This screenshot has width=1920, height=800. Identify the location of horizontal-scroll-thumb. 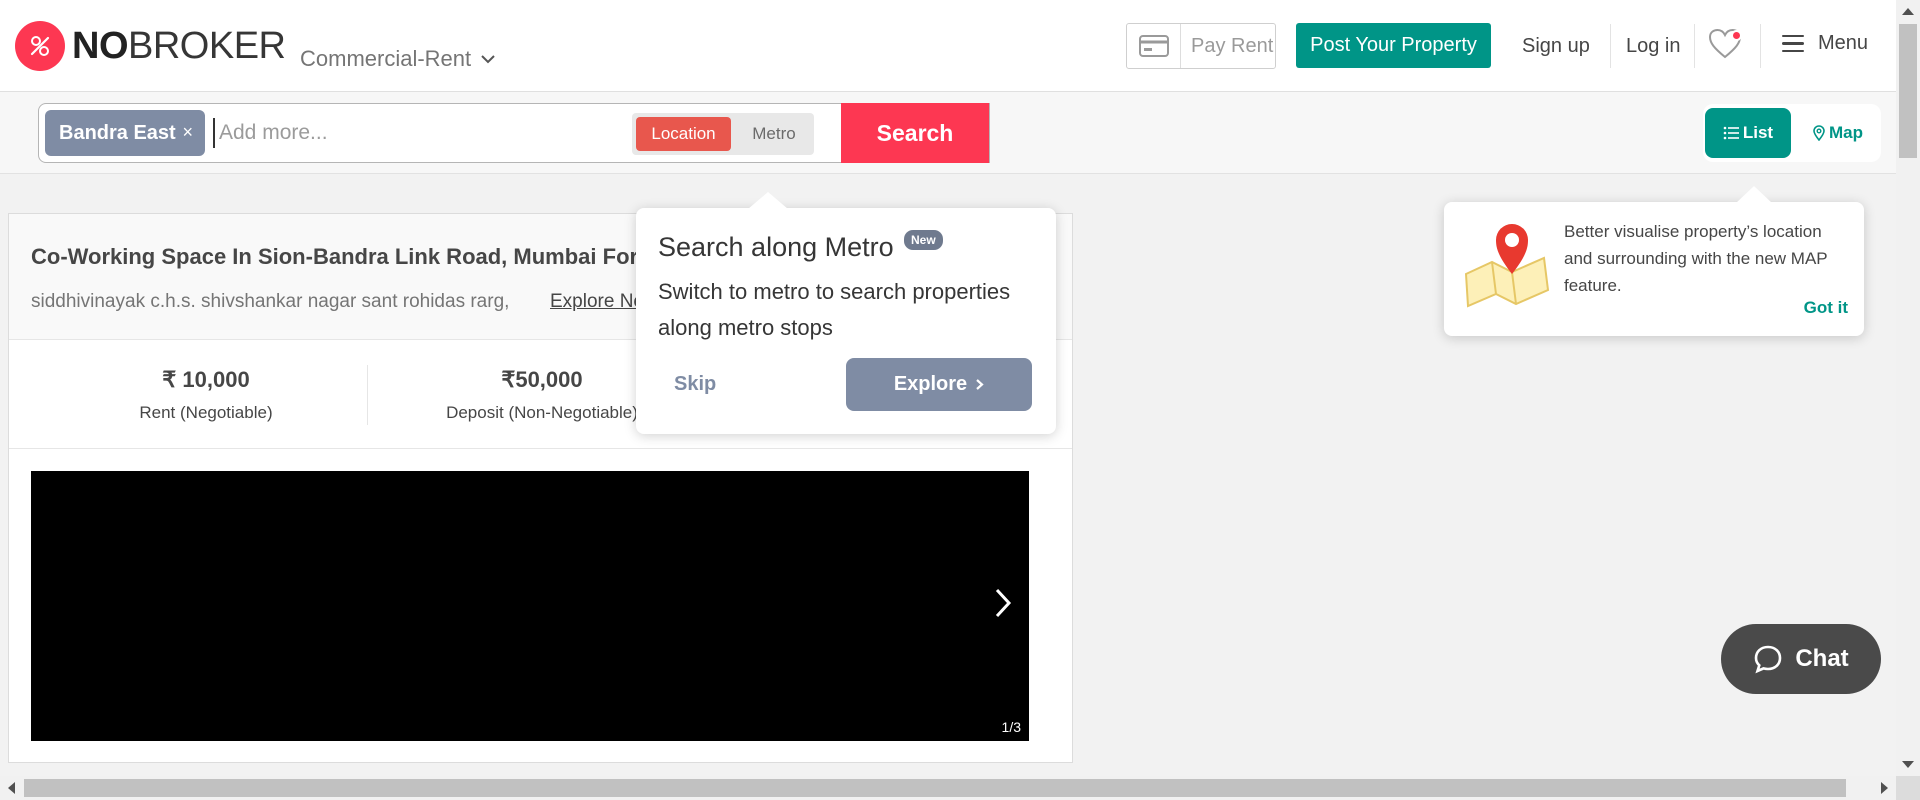
(935, 788).